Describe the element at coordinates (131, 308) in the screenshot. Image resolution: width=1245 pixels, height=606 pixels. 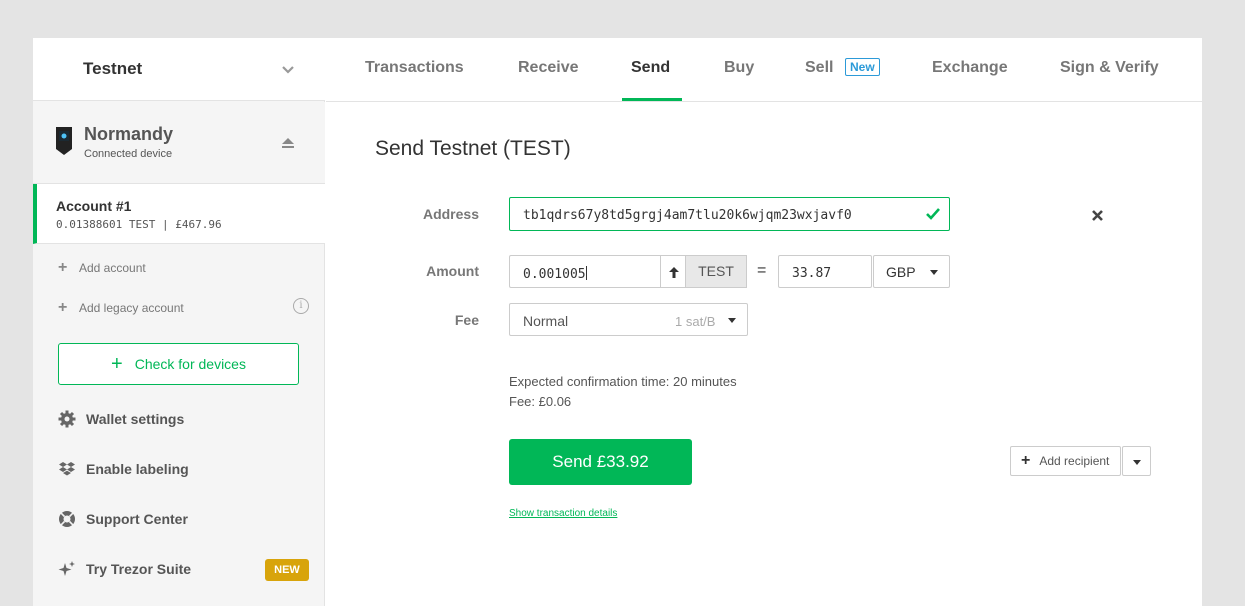
I see `add-legacy-account-label: Add legacy account` at that location.